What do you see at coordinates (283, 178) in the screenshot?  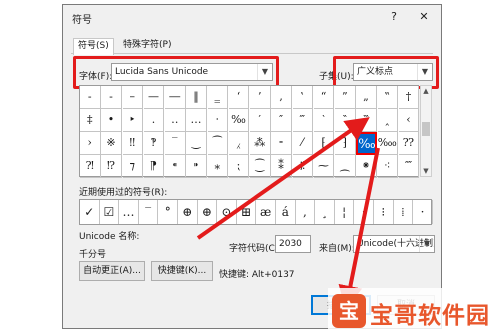 I see `arrow-to-selected-symbol` at bounding box center [283, 178].